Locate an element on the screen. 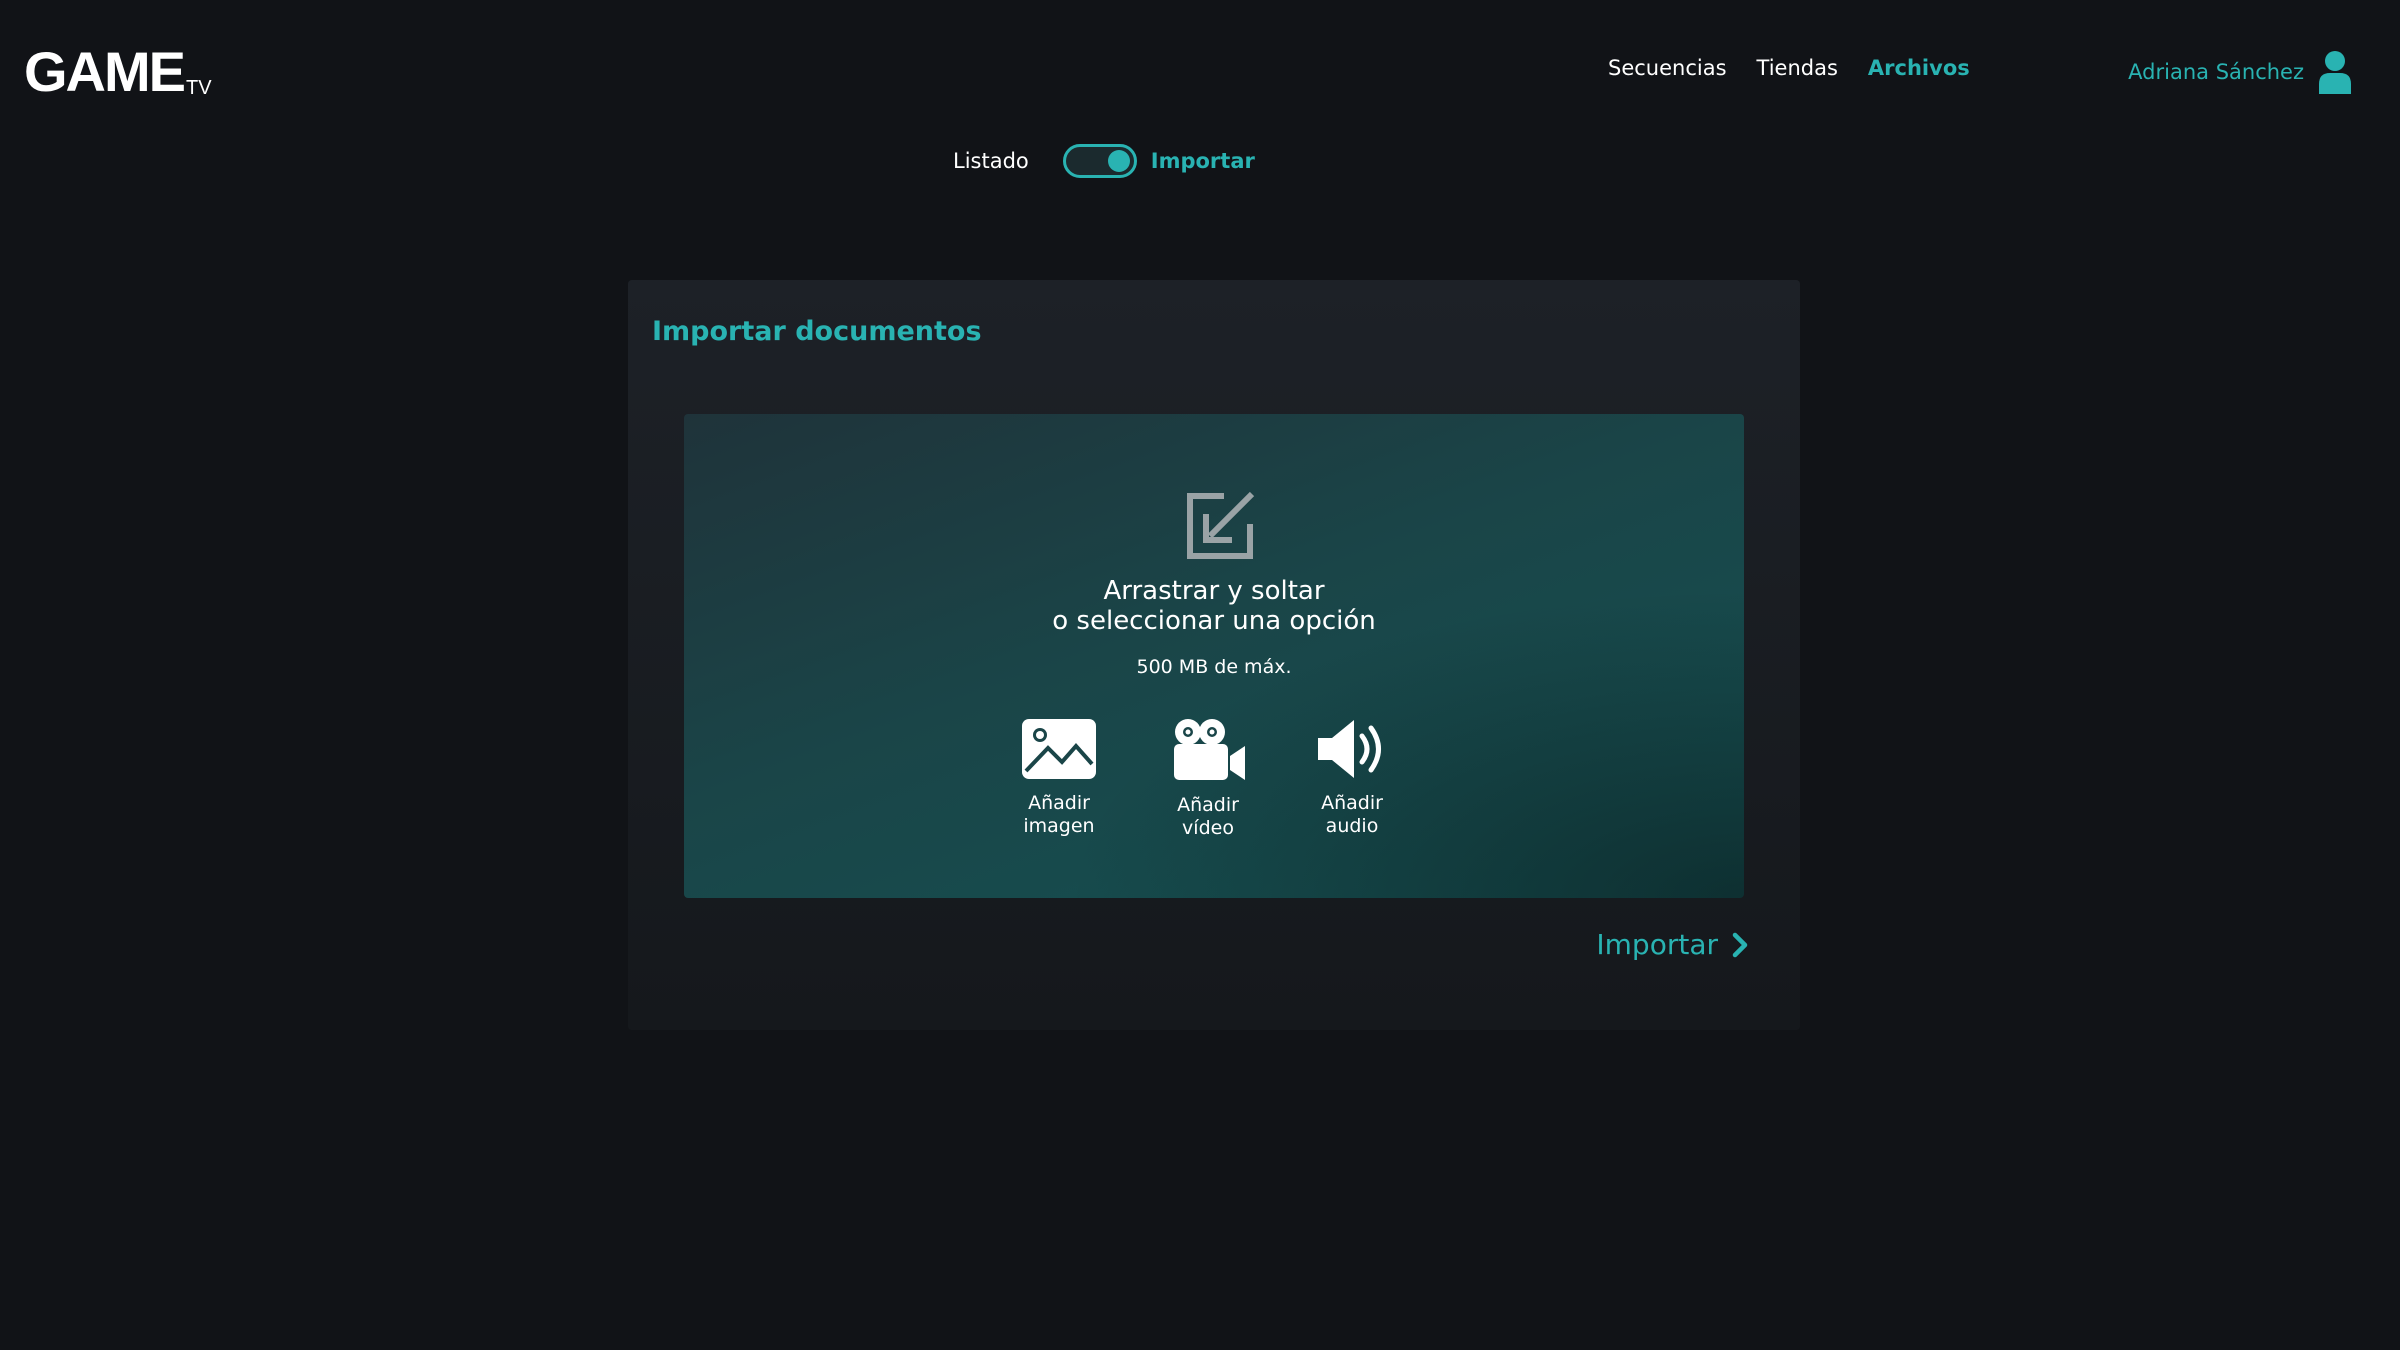 This screenshot has width=2400, height=1350. add-audio-button: Añadir audio is located at coordinates (1352, 778).